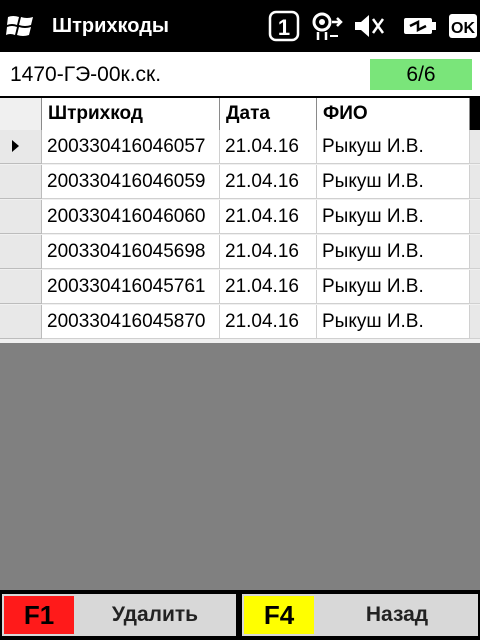  I want to click on grid-corner, so click(21, 114).